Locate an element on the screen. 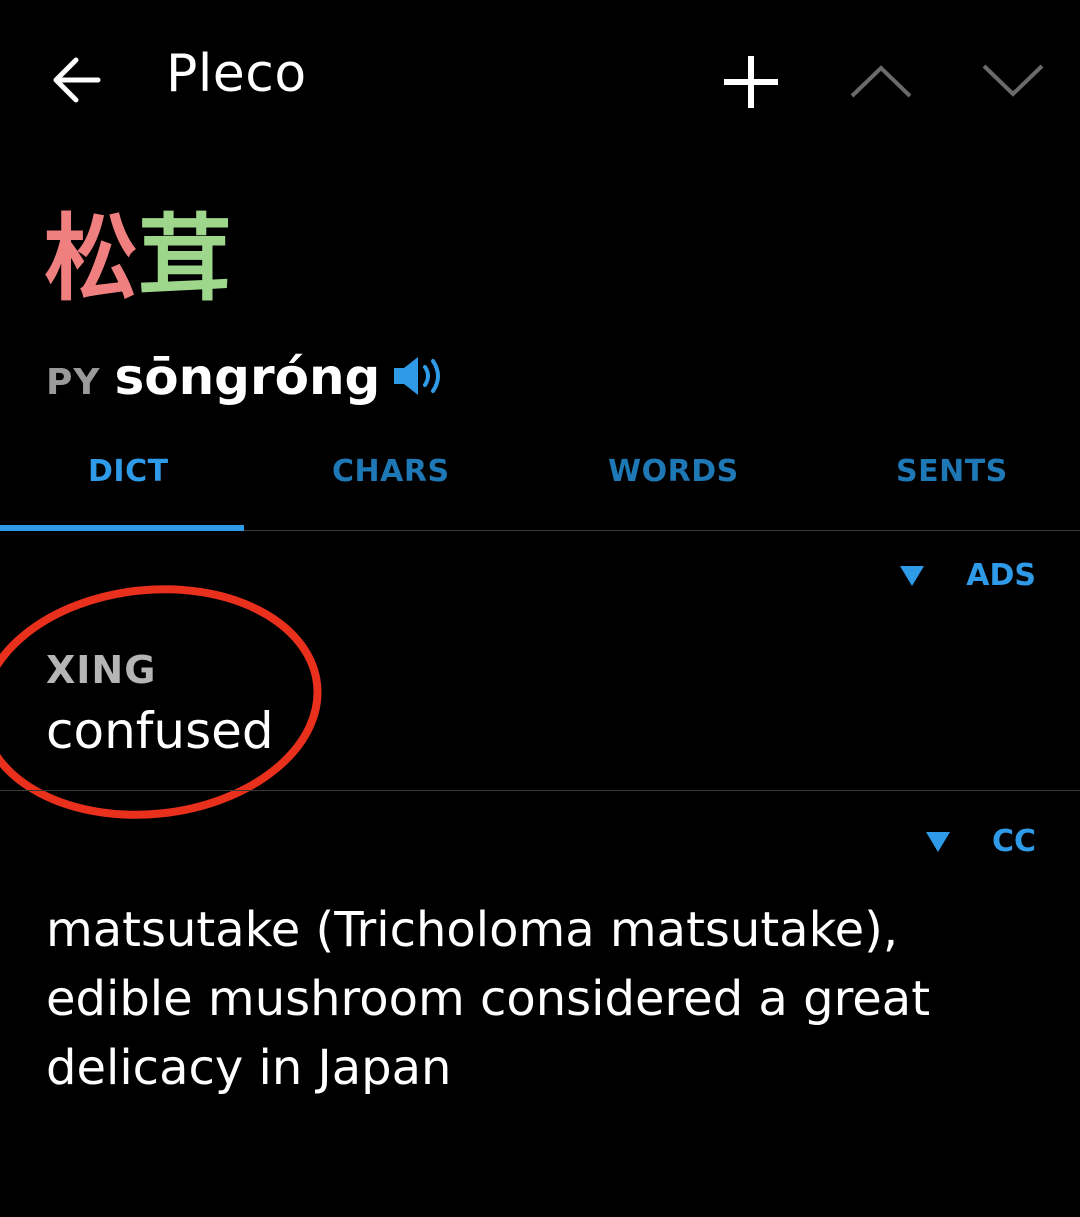 This screenshot has width=1080, height=1217. back-button is located at coordinates (78, 80).